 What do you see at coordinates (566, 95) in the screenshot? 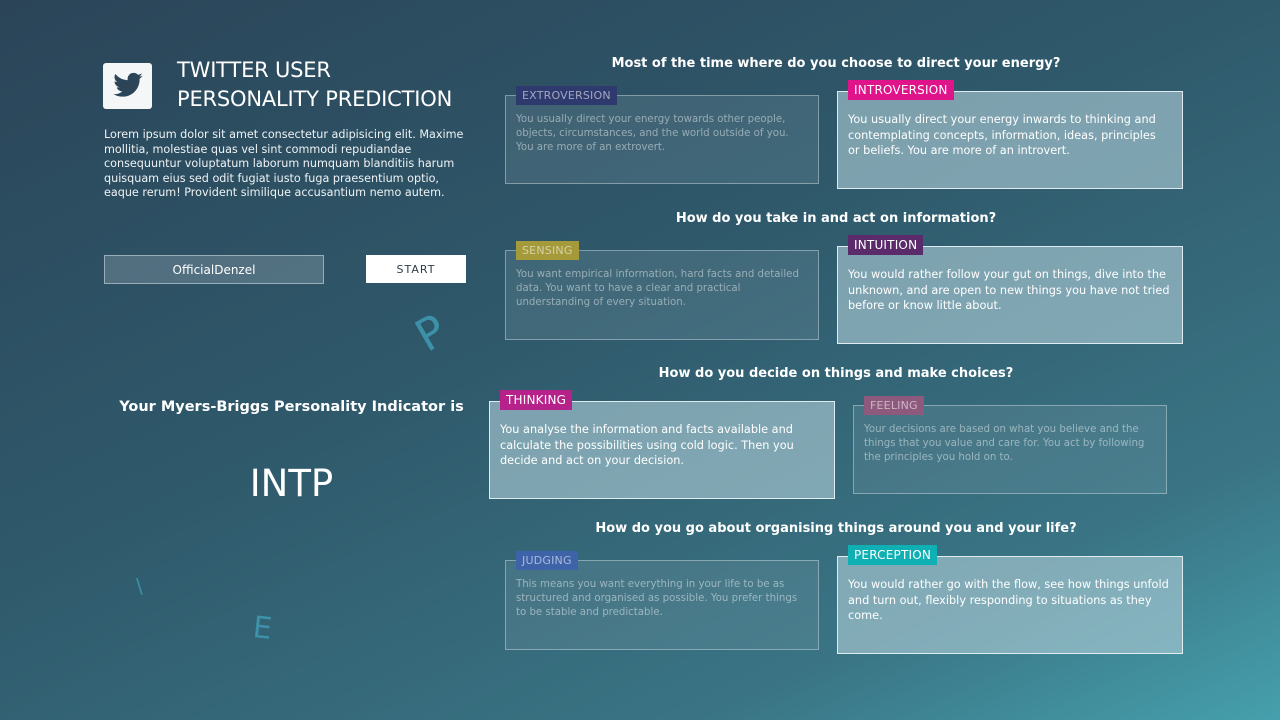
I see `tag-extroversion: EXTROVERSION` at bounding box center [566, 95].